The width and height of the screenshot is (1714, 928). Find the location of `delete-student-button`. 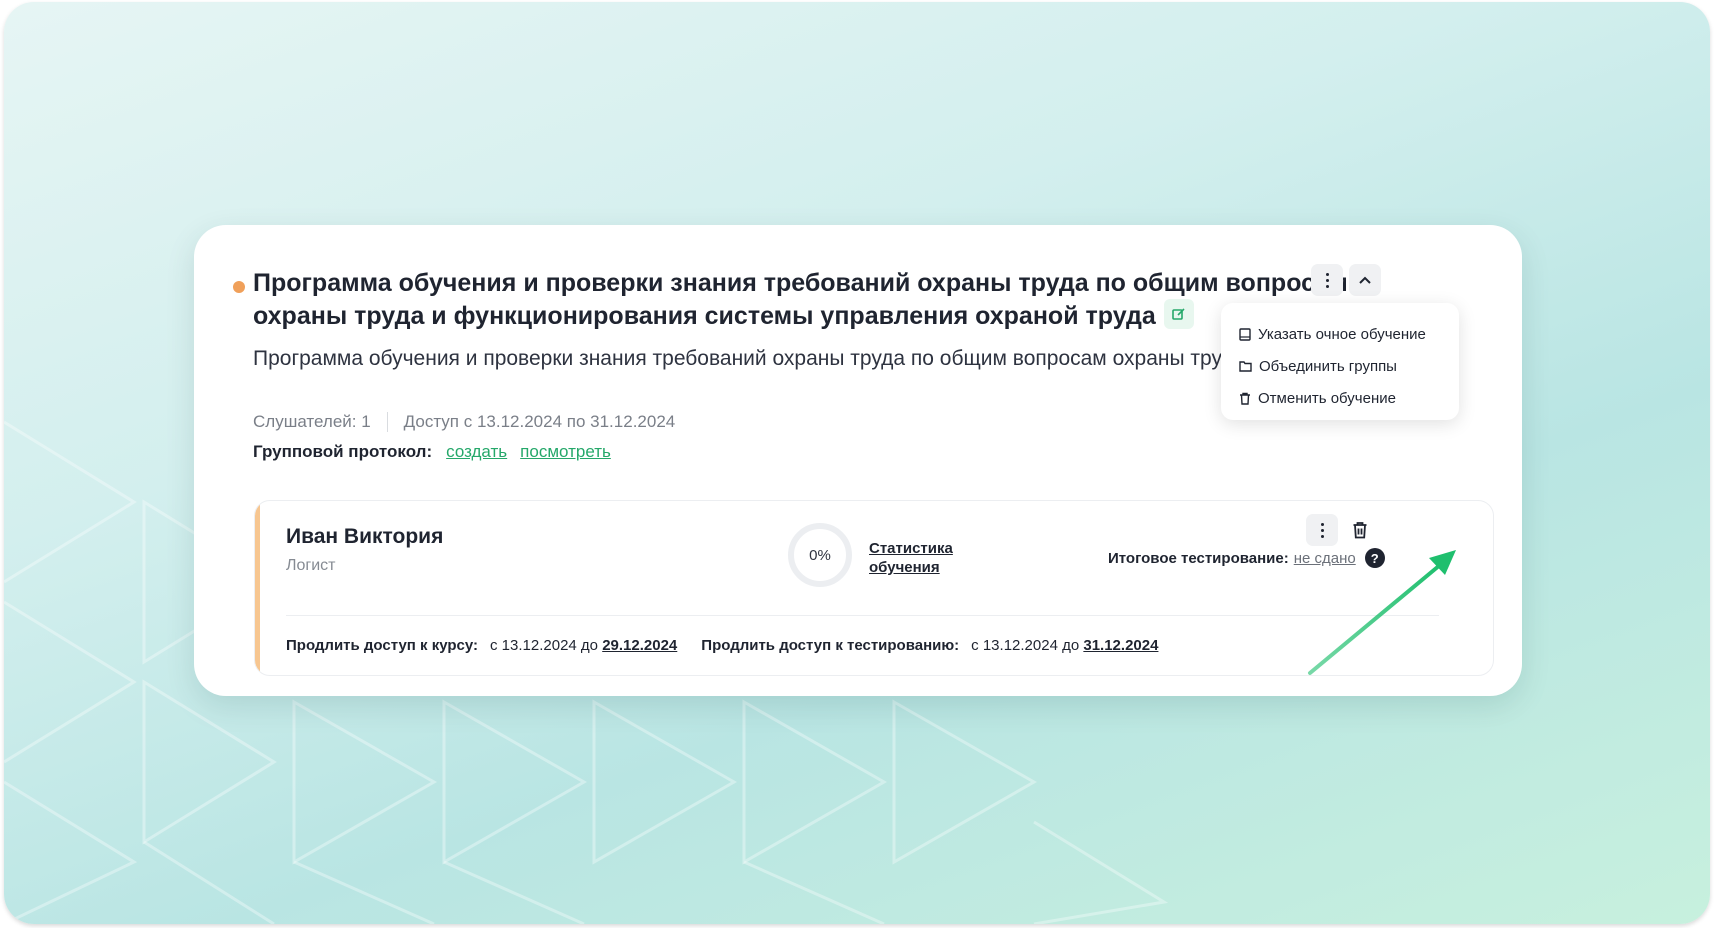

delete-student-button is located at coordinates (1360, 530).